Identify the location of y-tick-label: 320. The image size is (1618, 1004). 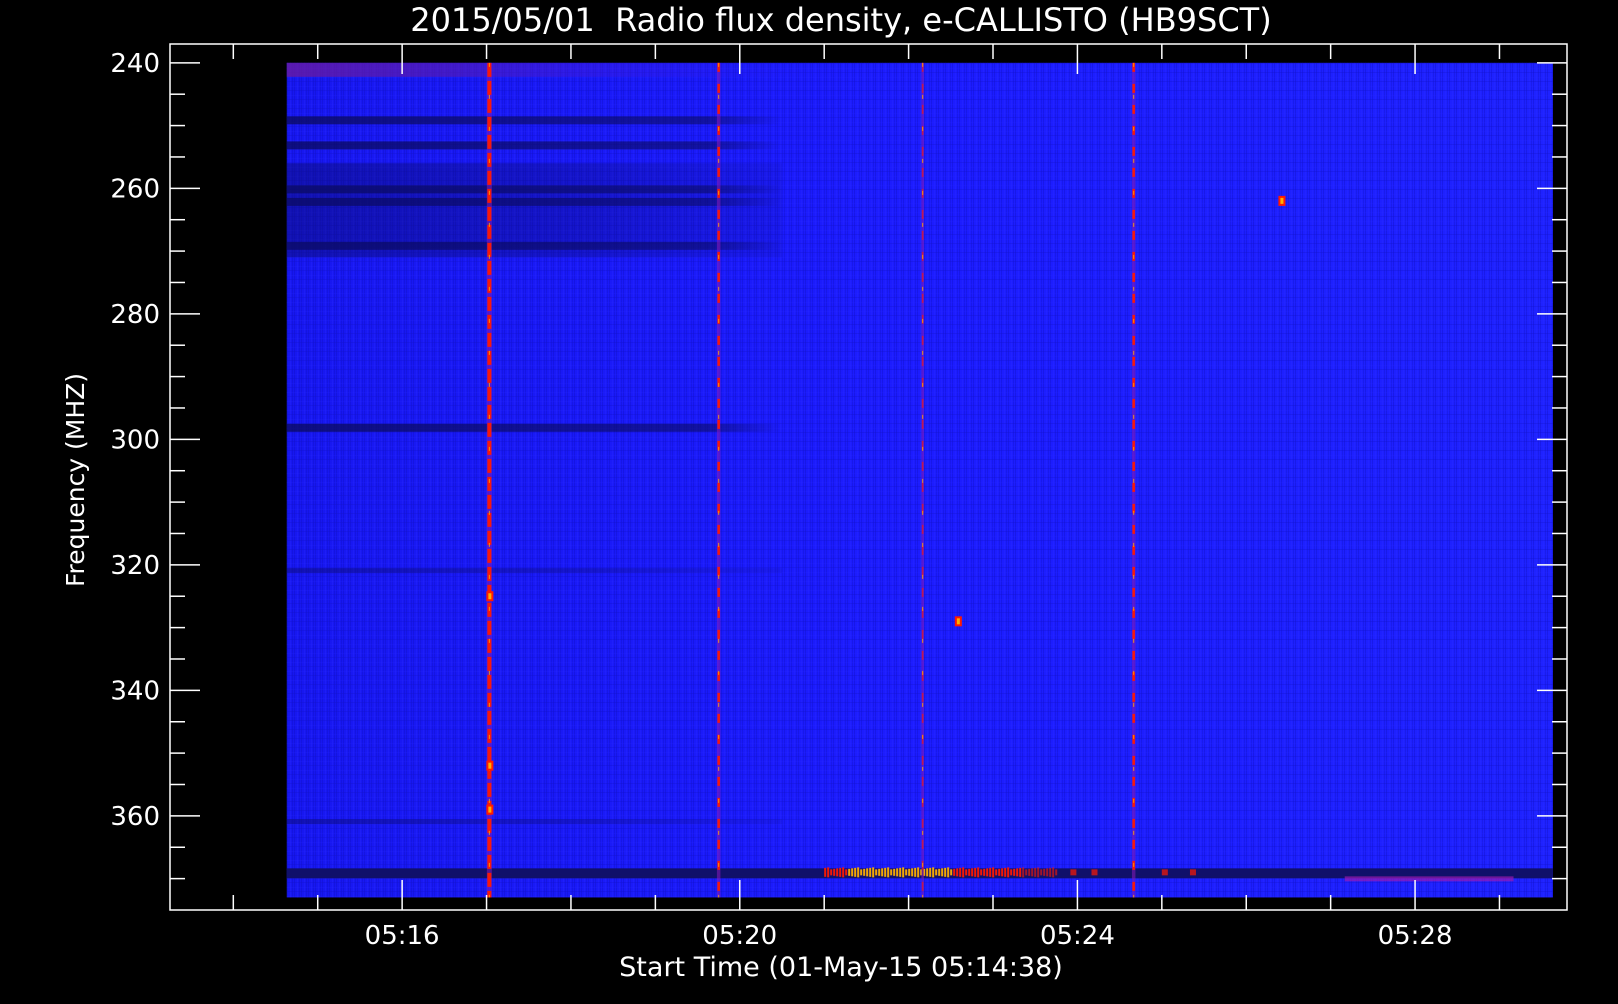
(135, 566).